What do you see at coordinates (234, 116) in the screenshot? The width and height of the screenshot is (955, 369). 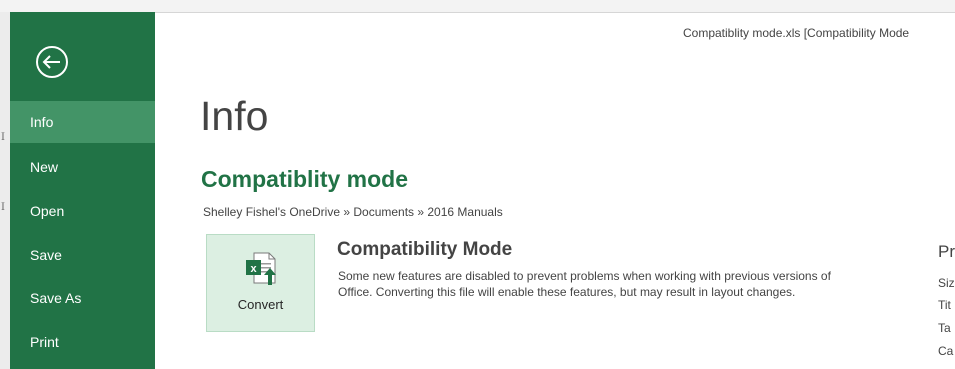 I see `page-title: Info` at bounding box center [234, 116].